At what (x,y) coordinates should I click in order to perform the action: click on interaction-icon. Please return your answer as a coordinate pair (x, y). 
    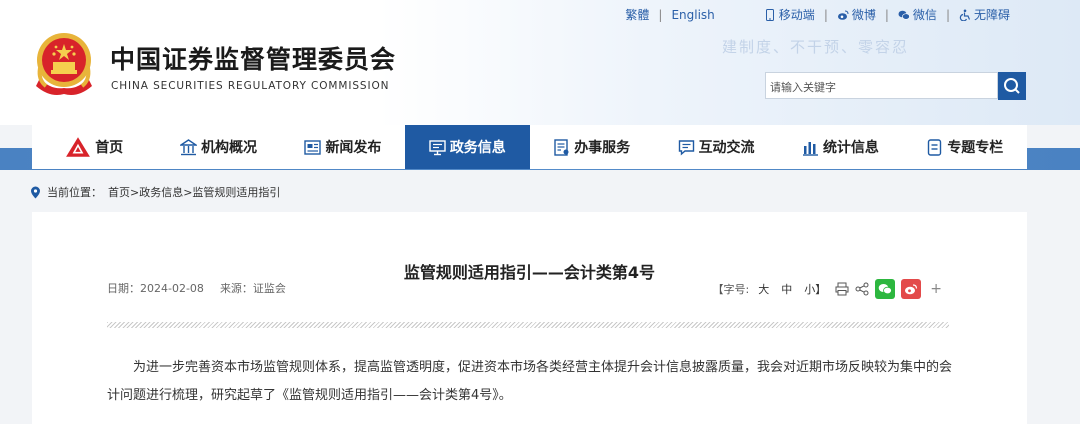
    Looking at the image, I should click on (686, 147).